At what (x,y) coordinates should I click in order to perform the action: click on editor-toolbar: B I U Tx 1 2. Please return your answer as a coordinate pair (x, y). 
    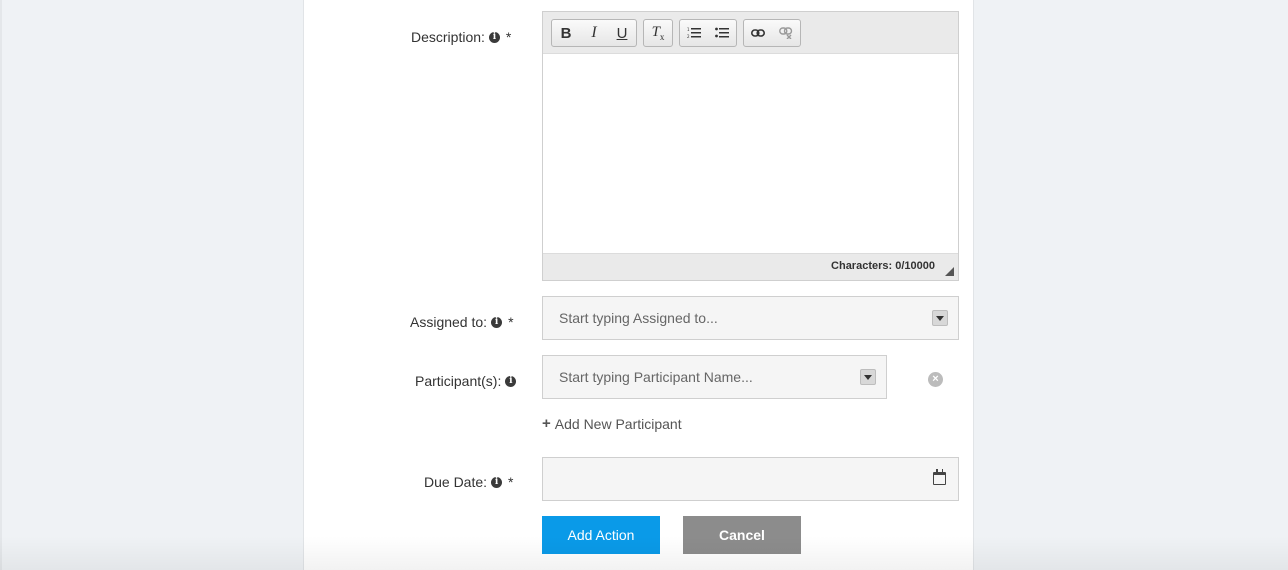
    Looking at the image, I should click on (750, 33).